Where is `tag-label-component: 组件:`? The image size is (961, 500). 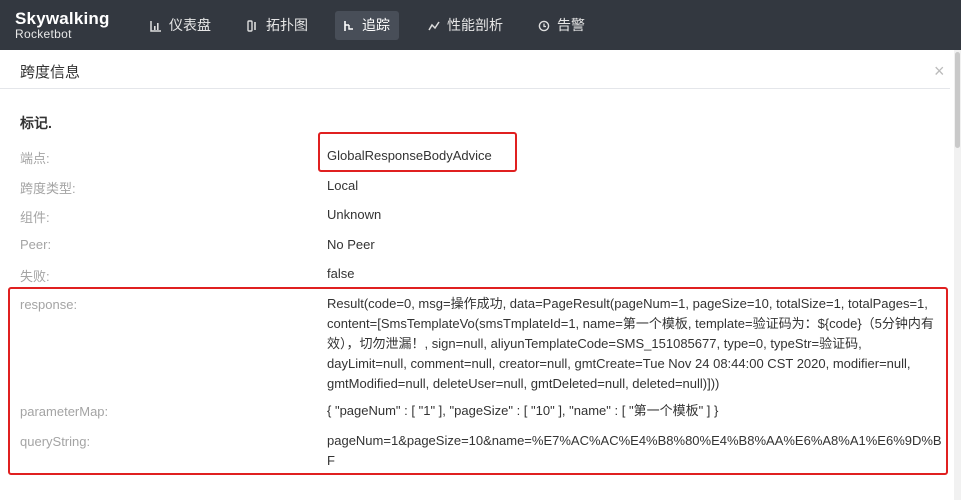
tag-label-component: 组件: is located at coordinates (35, 217).